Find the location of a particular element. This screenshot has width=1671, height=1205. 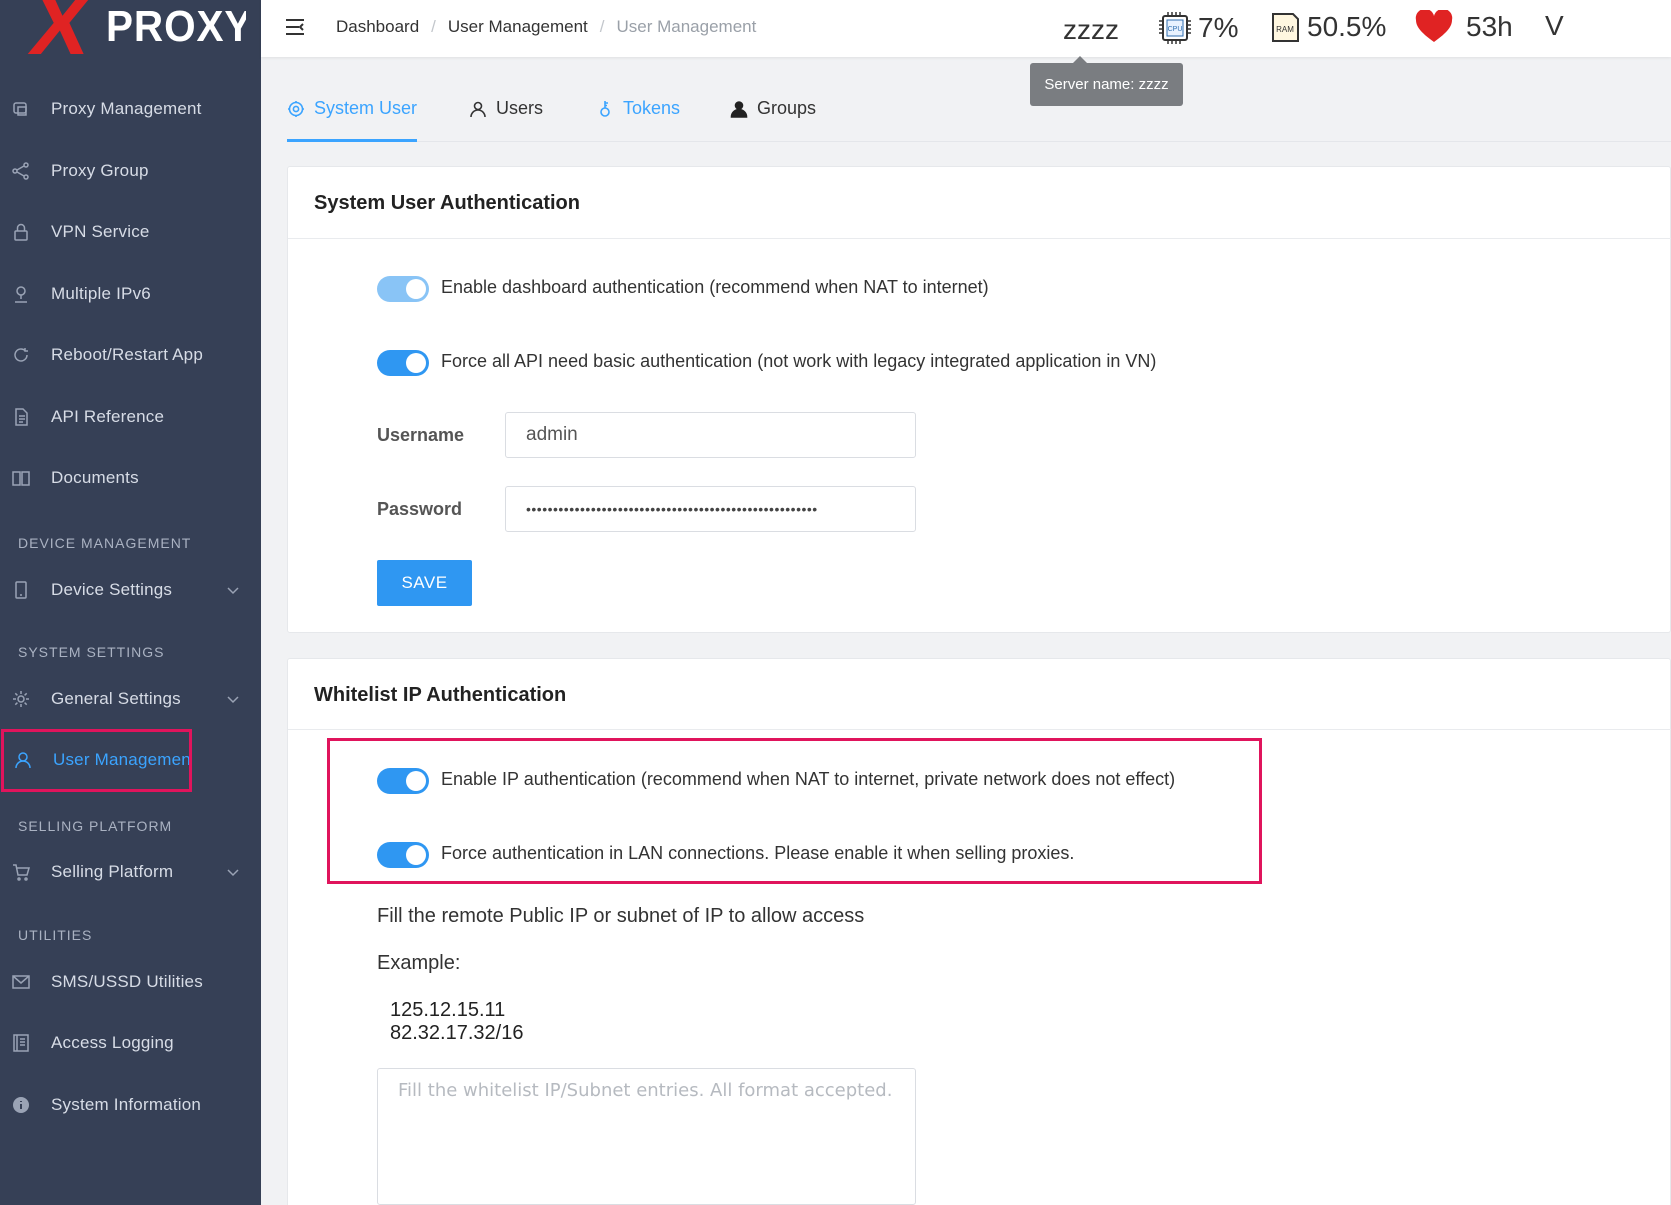

sidebar-item-label: API Reference is located at coordinates (108, 416).